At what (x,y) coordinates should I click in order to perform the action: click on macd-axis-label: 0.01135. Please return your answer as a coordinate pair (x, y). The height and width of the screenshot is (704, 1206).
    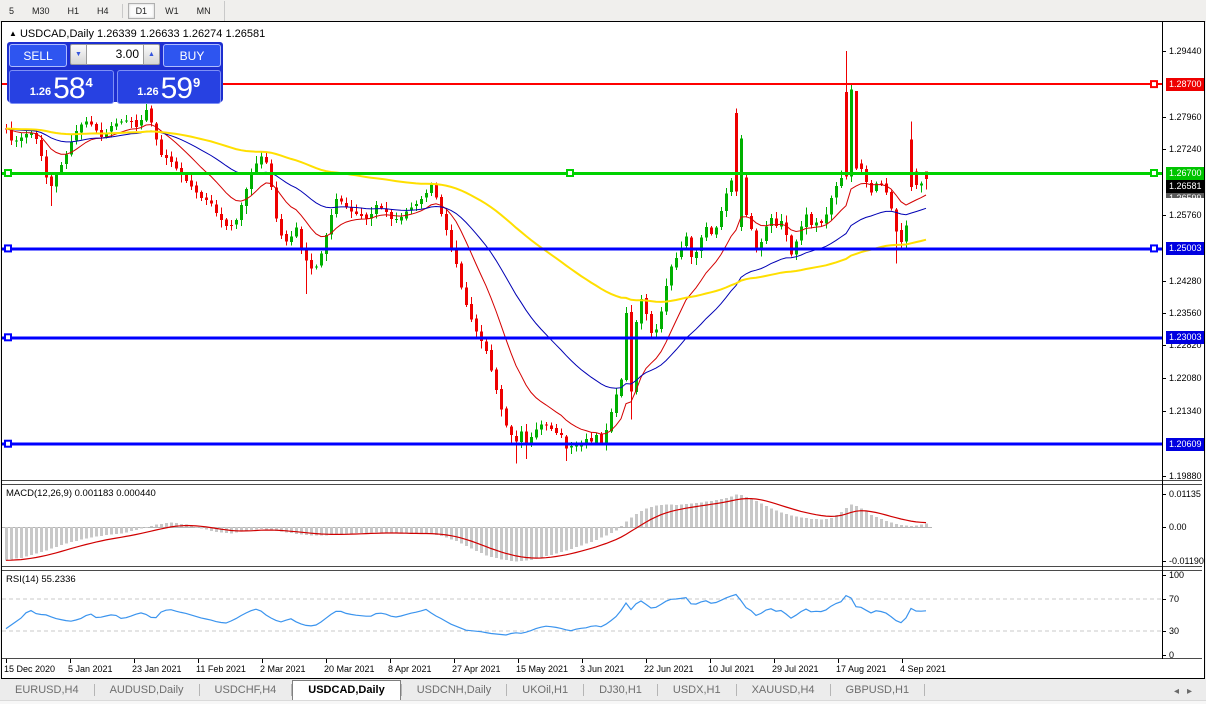
    Looking at the image, I should click on (1185, 494).